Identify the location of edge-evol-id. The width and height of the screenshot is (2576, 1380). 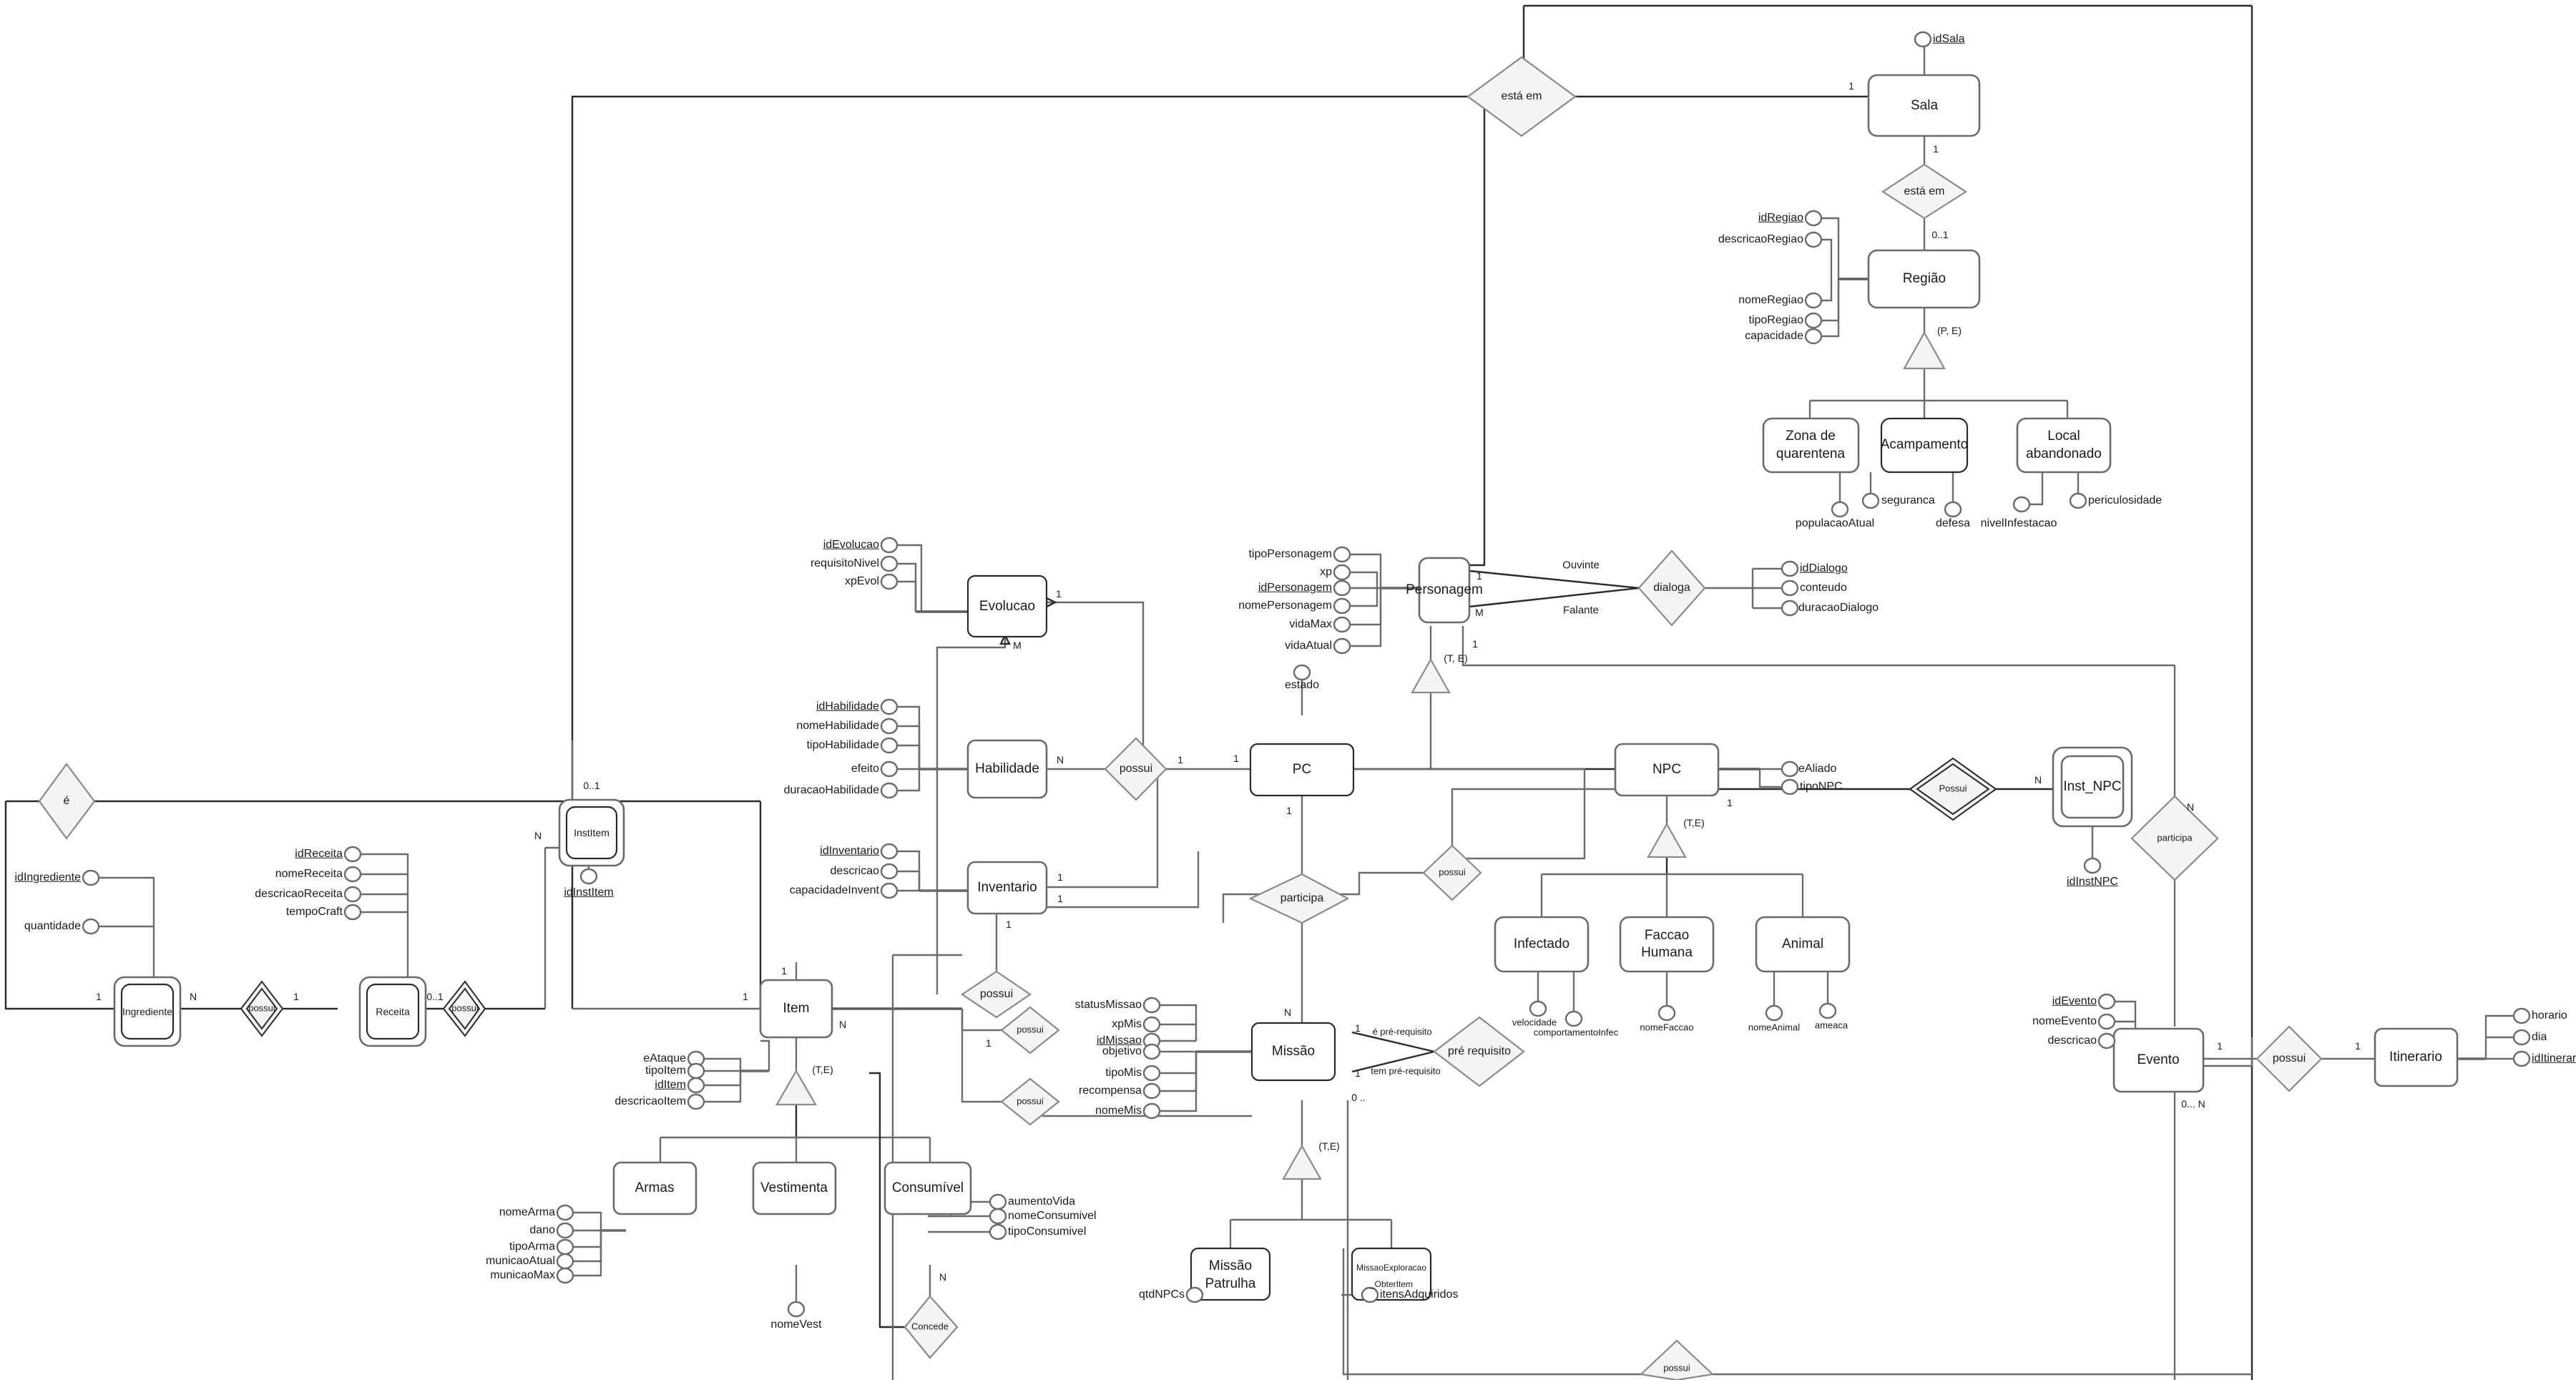
(909, 578).